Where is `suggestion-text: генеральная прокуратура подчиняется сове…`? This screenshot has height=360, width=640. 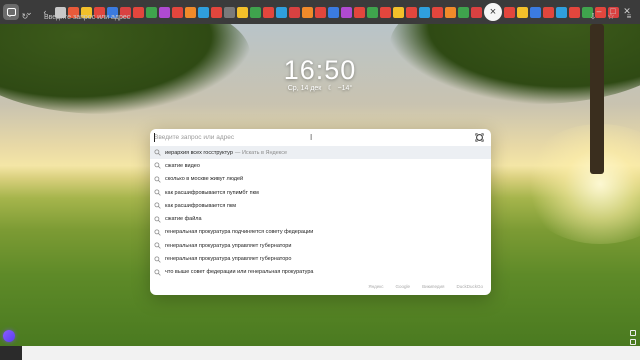
suggestion-text: генеральная прокуратура подчиняется сове… is located at coordinates (239, 232).